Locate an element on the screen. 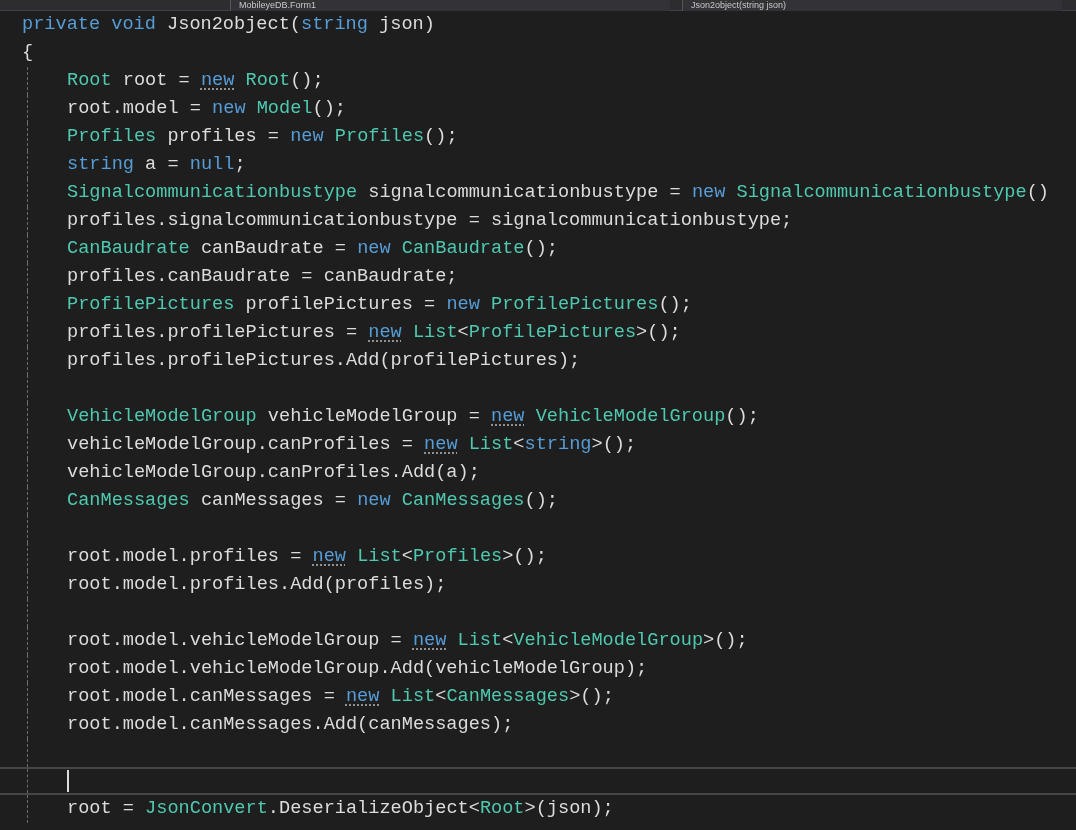 Image resolution: width=1076 pixels, height=830 pixels. code-line: CanBaudrate canBaudrate = new CanBaudrate(); is located at coordinates (312, 249).